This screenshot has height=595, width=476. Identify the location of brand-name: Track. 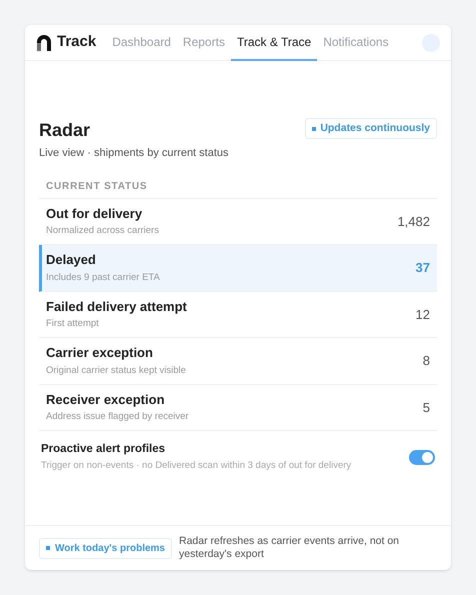
(76, 42).